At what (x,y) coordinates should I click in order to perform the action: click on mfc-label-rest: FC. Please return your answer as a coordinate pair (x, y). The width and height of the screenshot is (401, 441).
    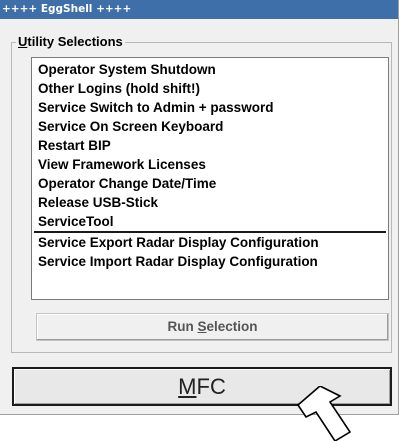
    Looking at the image, I should click on (211, 386).